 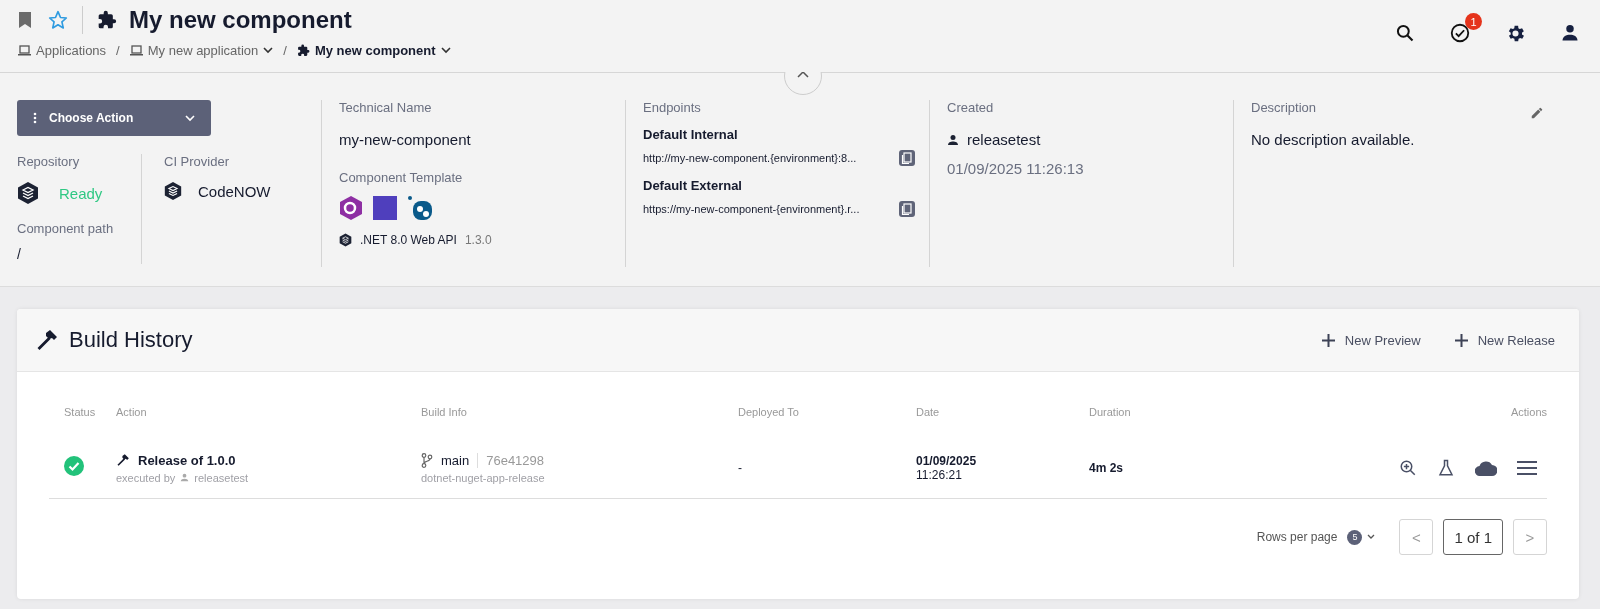 I want to click on new-build-button: New Preview, so click(x=1371, y=340).